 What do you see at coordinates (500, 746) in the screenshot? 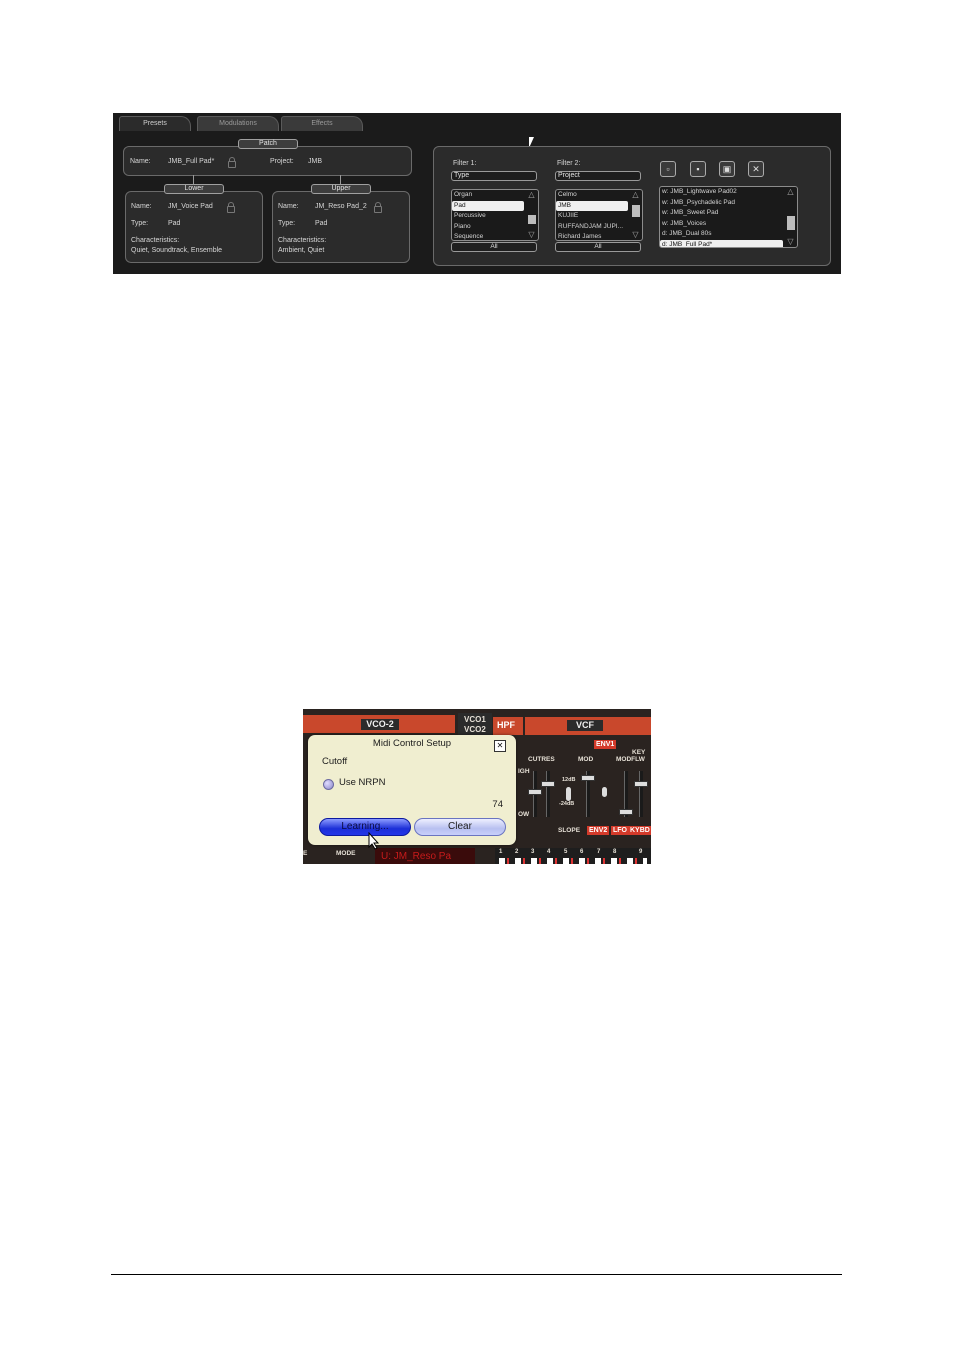
I see `close-icon: ✕` at bounding box center [500, 746].